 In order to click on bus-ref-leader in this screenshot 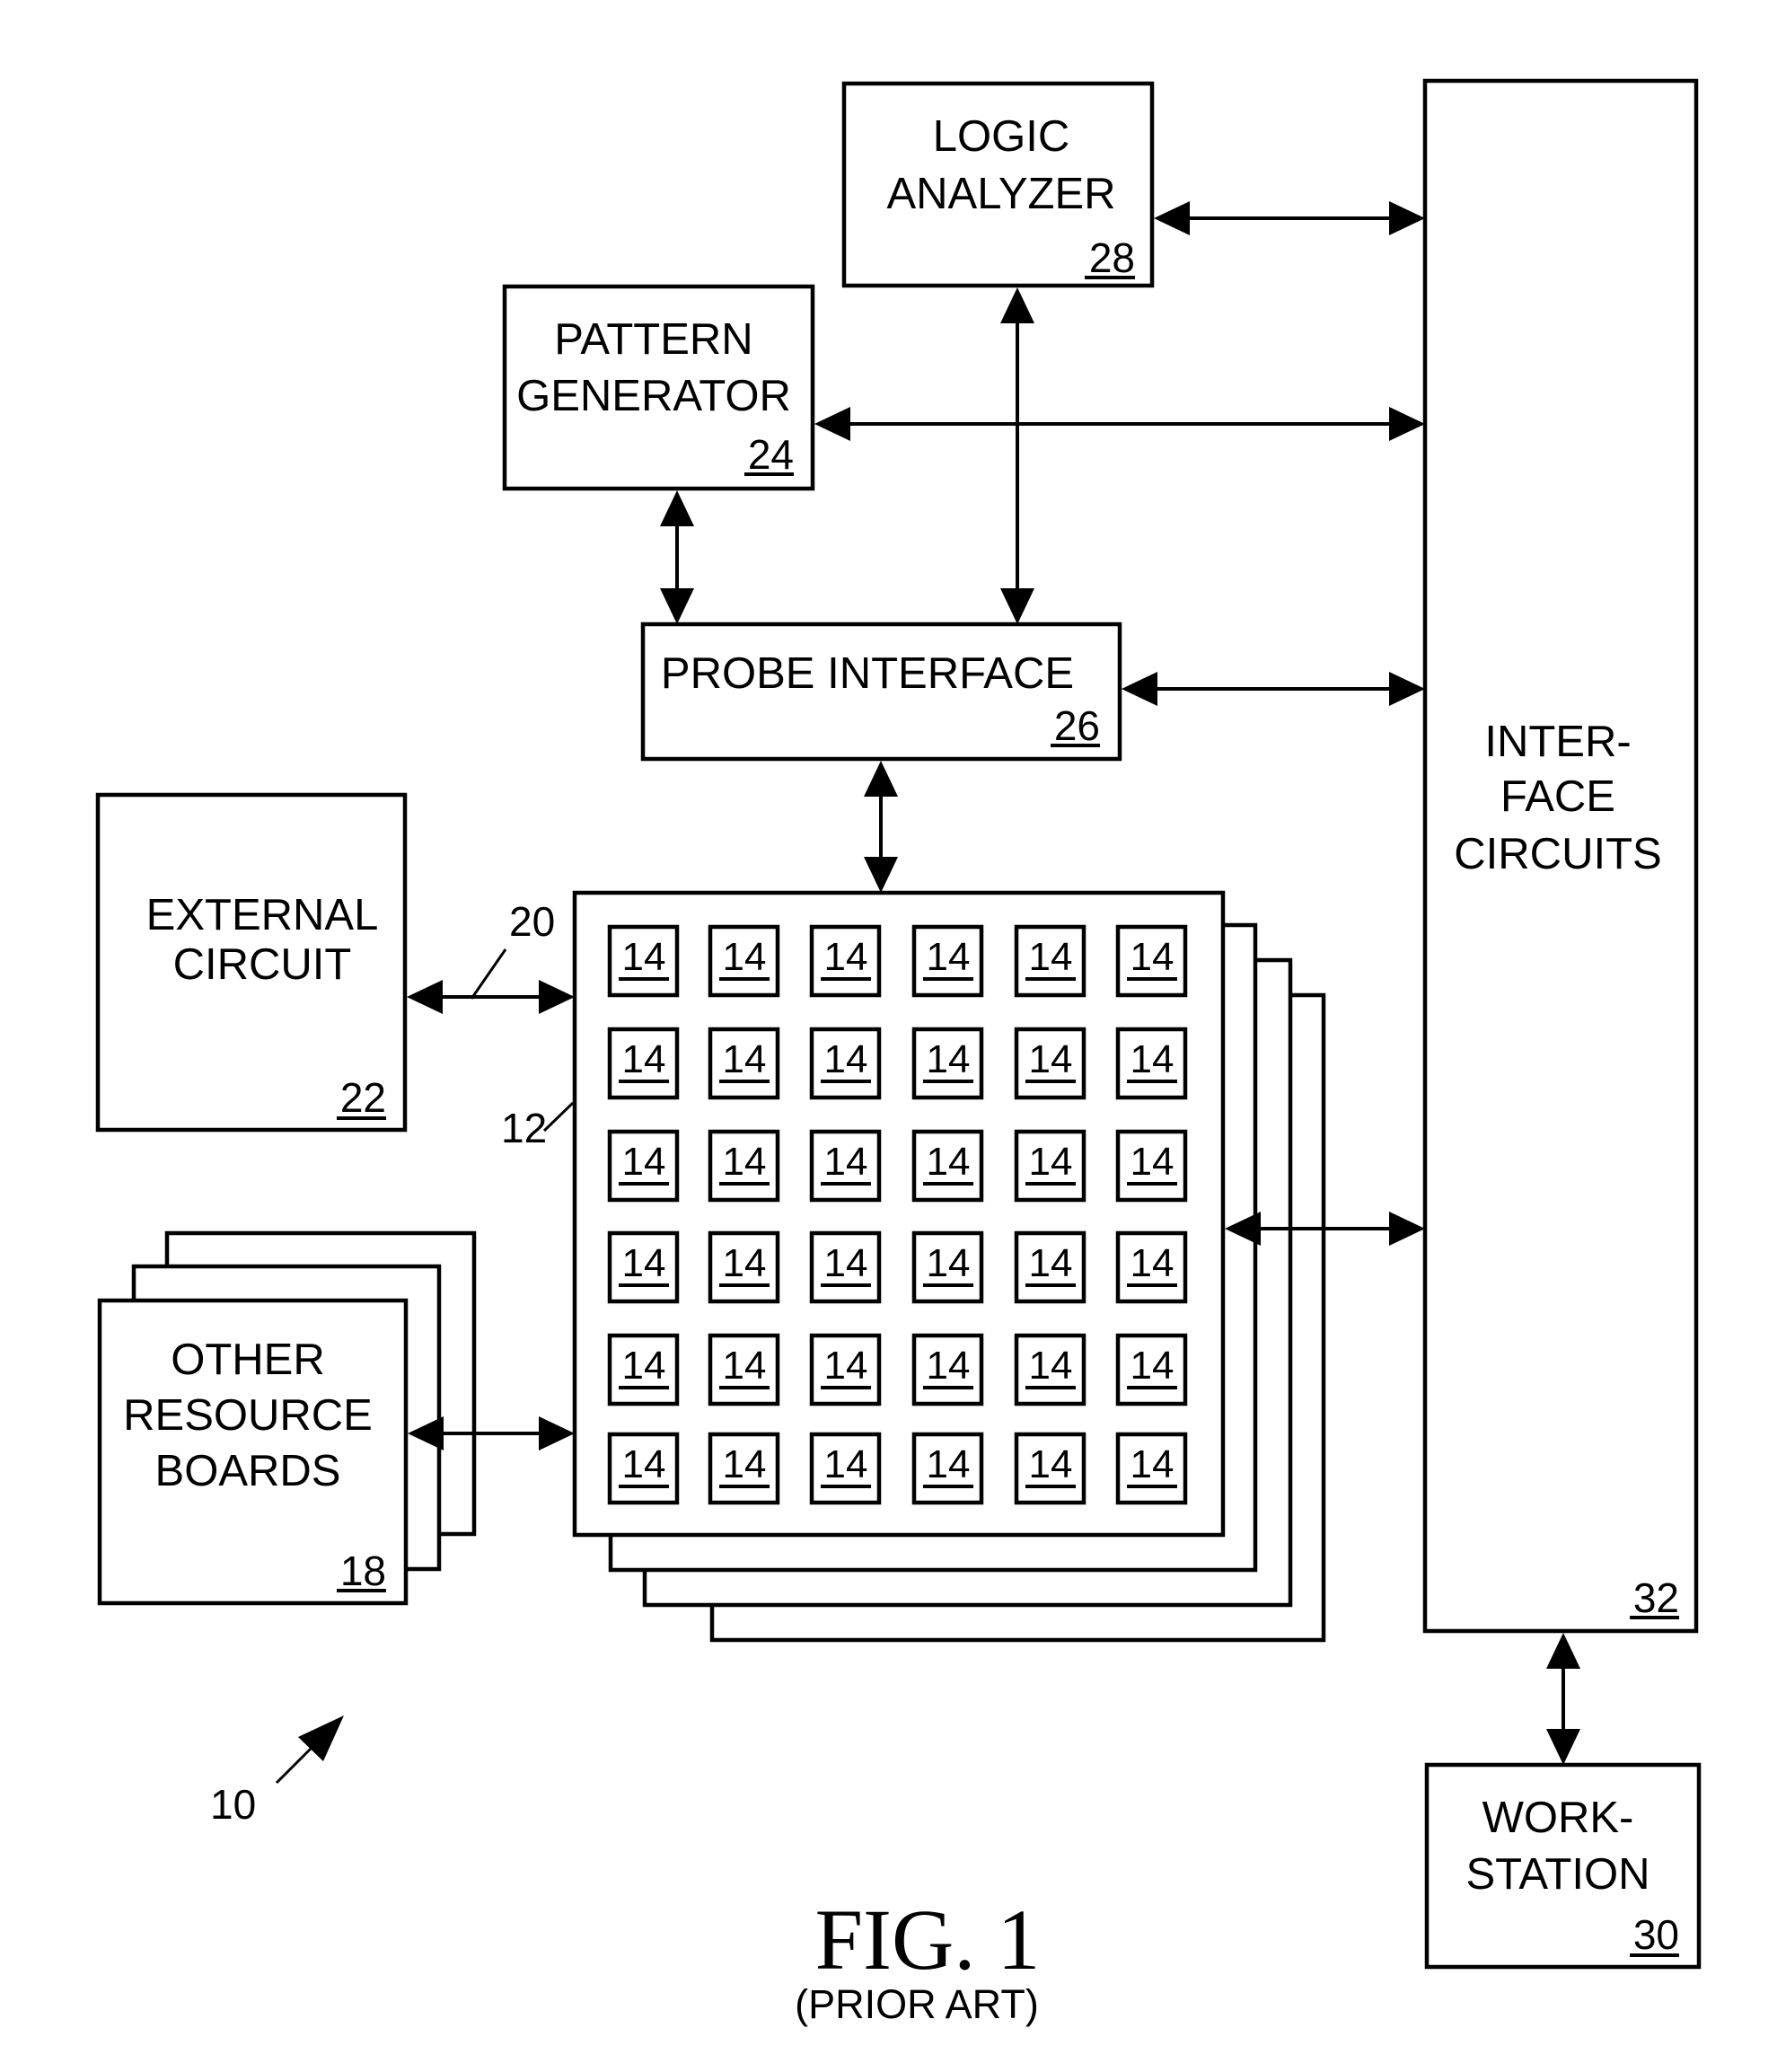, I will do `click(489, 974)`.